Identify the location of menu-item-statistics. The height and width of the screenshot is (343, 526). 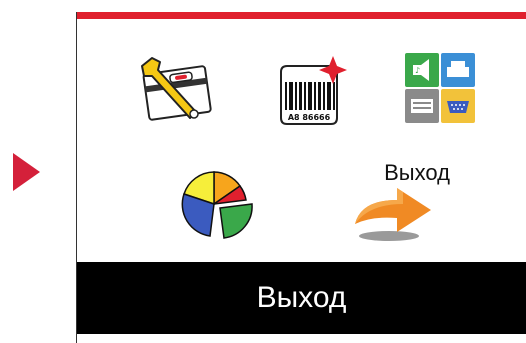
(217, 204).